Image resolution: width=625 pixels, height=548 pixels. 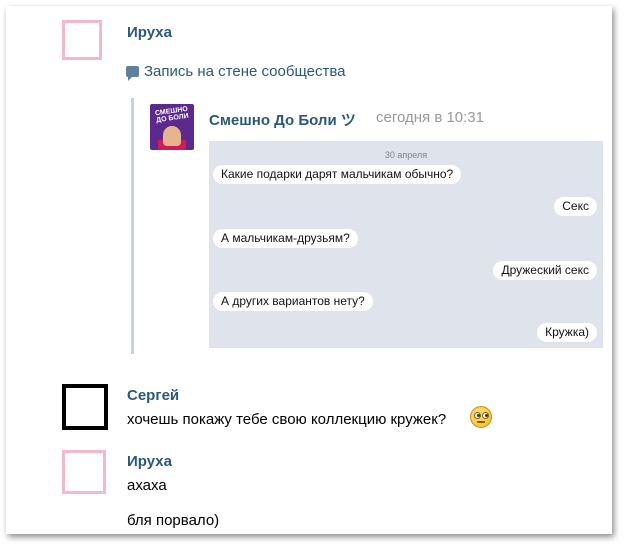 I want to click on message-text: бля порвало), so click(x=173, y=520).